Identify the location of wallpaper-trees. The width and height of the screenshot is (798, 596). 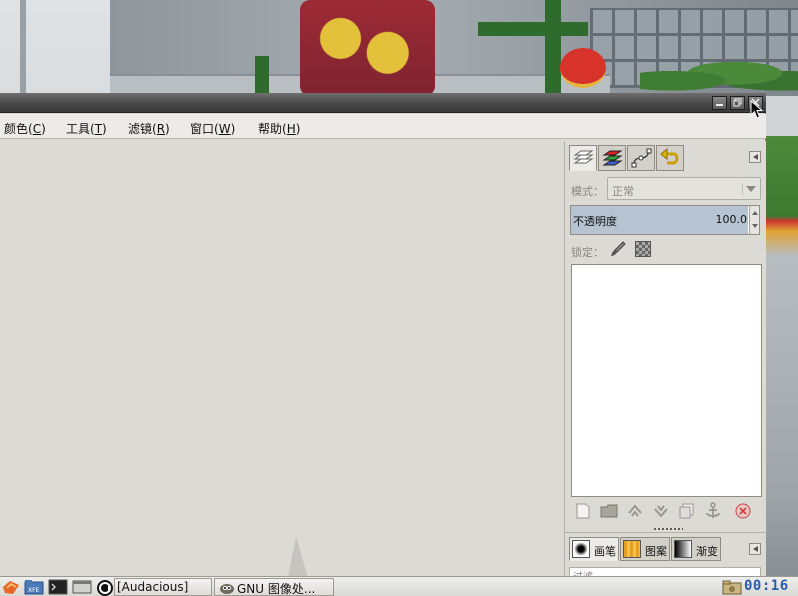
(719, 77).